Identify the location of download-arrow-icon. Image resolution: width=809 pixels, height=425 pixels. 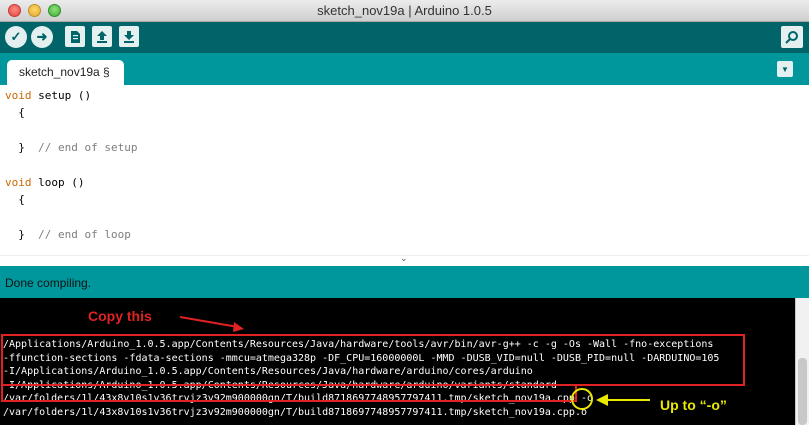
(129, 36).